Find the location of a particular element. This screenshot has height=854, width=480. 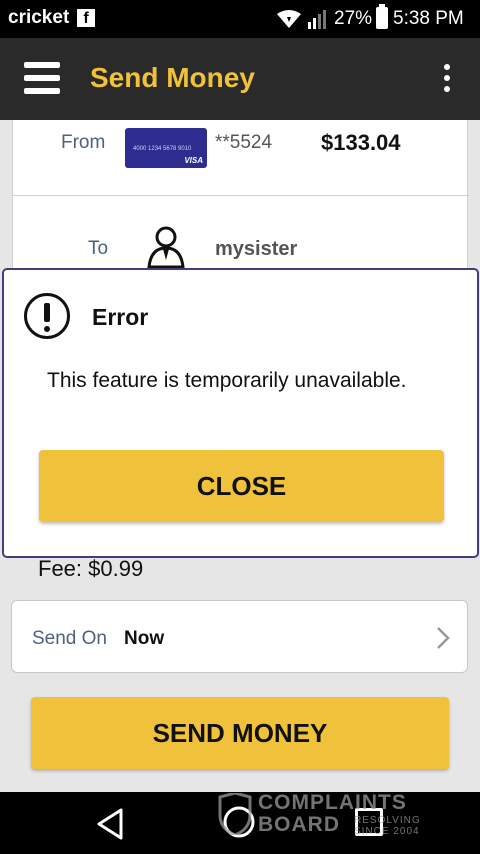

battery-percent: 27% is located at coordinates (353, 18).